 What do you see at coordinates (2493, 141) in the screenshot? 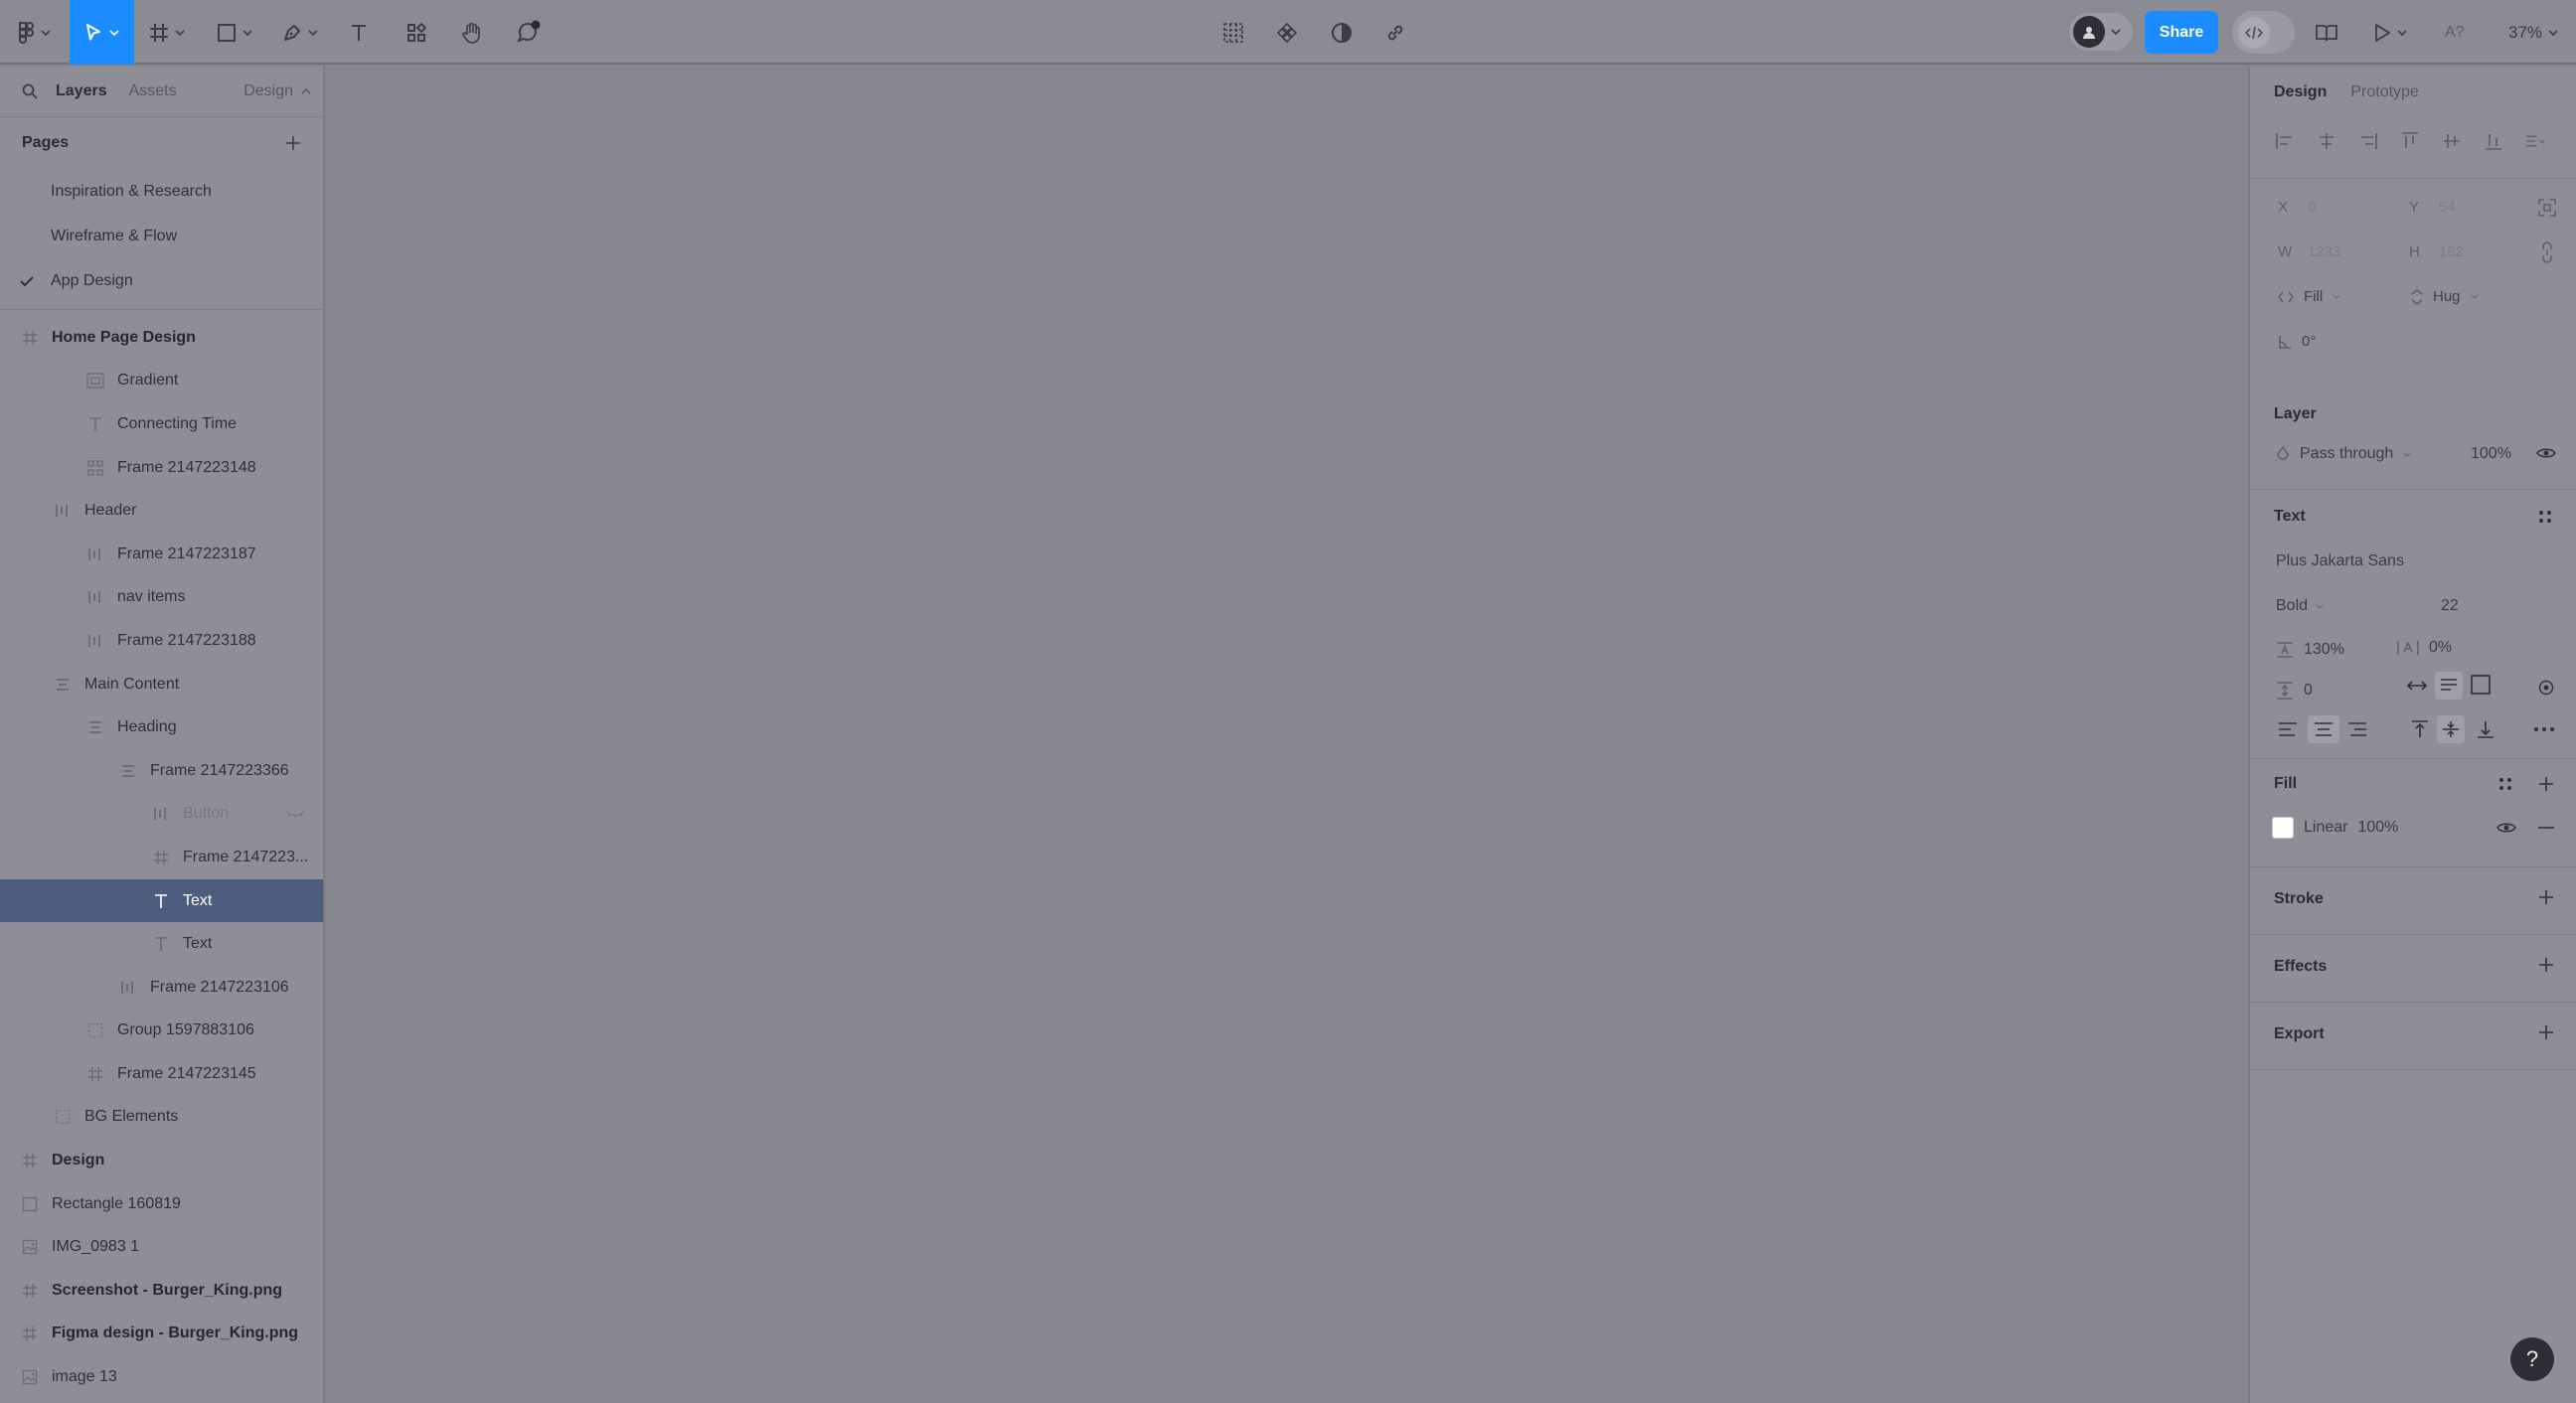
I see `align-bottom-icon` at bounding box center [2493, 141].